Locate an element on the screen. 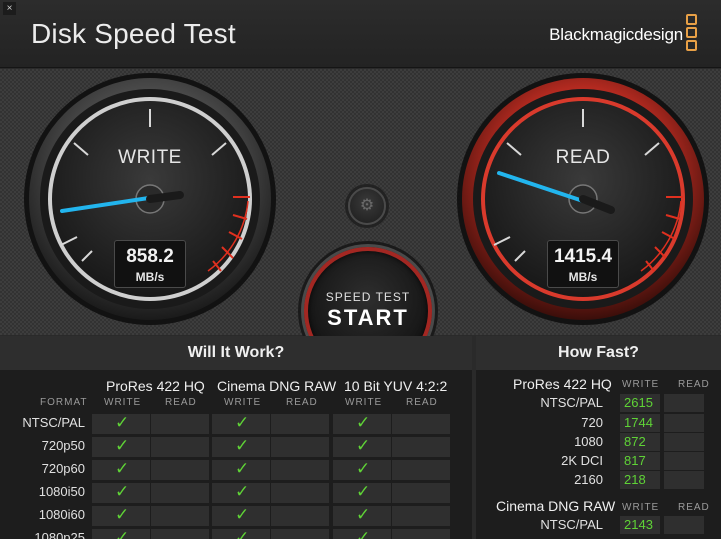  start-button-caption: SPEED TEST is located at coordinates (368, 297).